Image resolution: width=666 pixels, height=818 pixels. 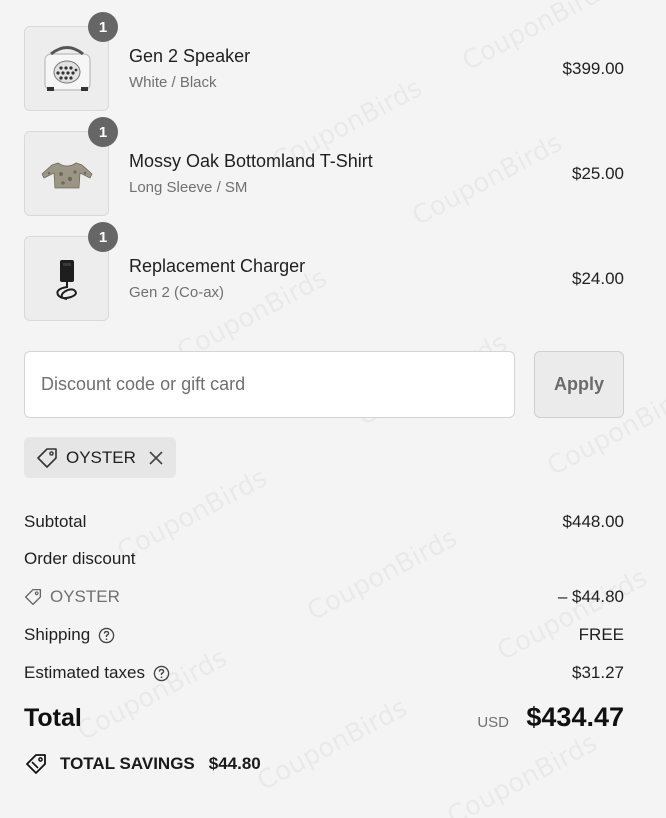 I want to click on total-amount: $434.47, so click(x=575, y=717).